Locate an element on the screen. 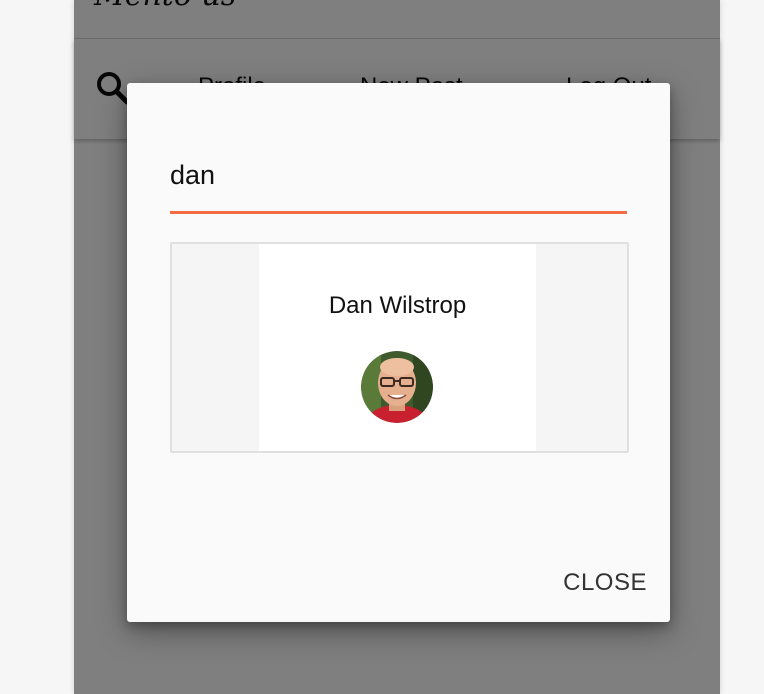  search-input-underline is located at coordinates (398, 212).